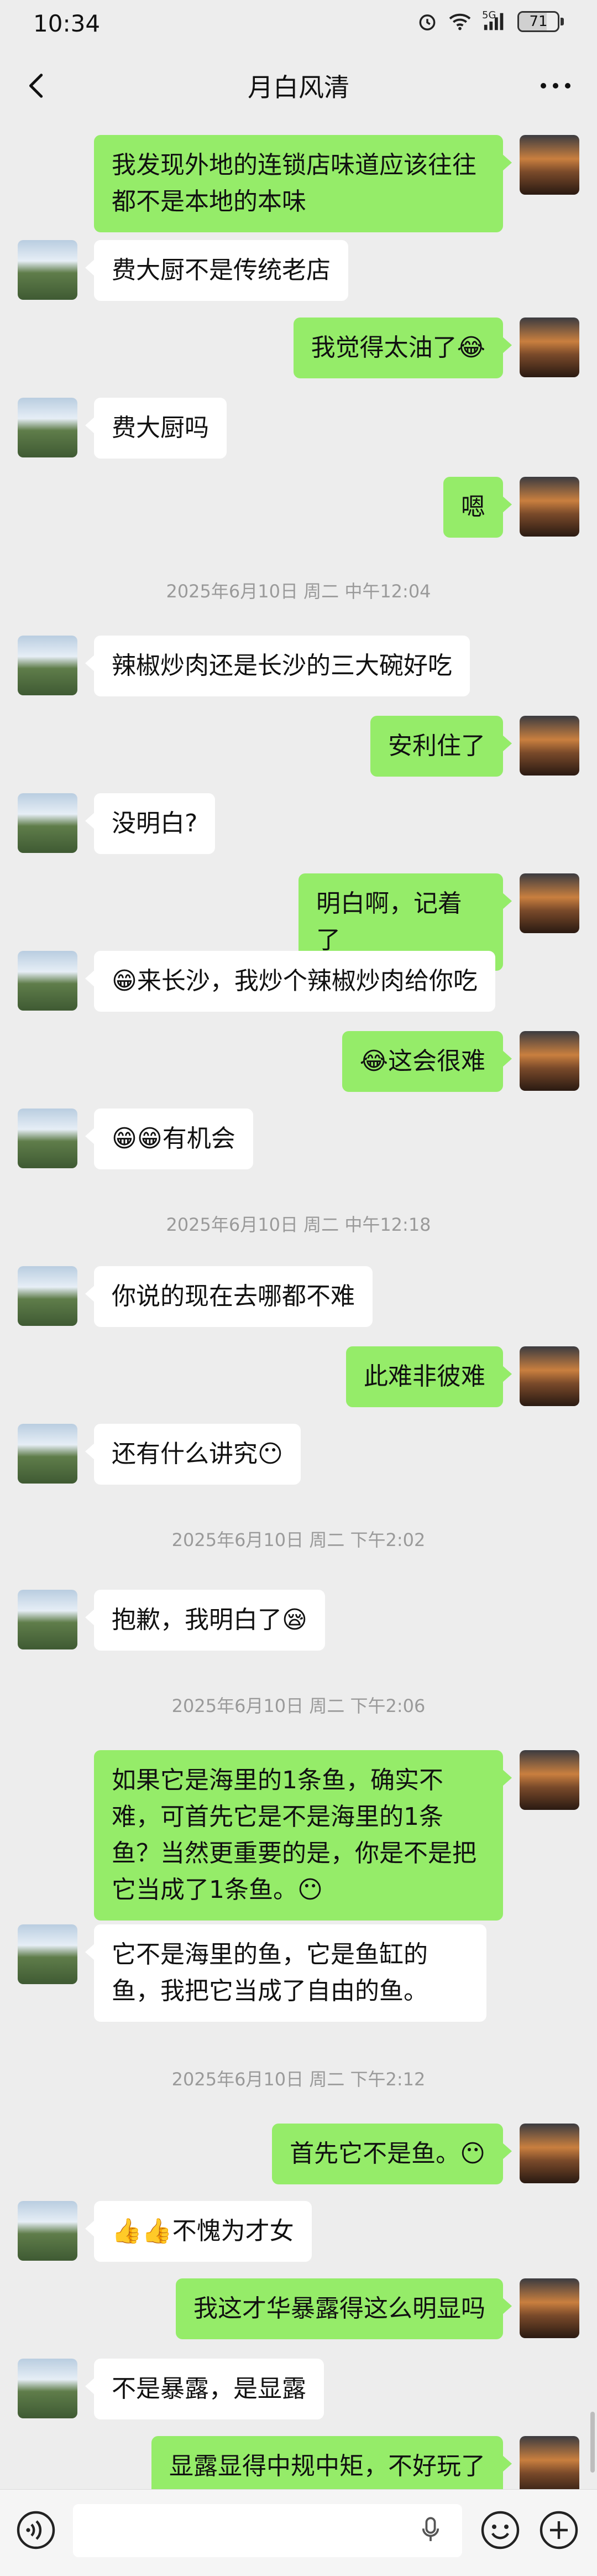  I want to click on message-bubble: 没明白?, so click(150, 824).